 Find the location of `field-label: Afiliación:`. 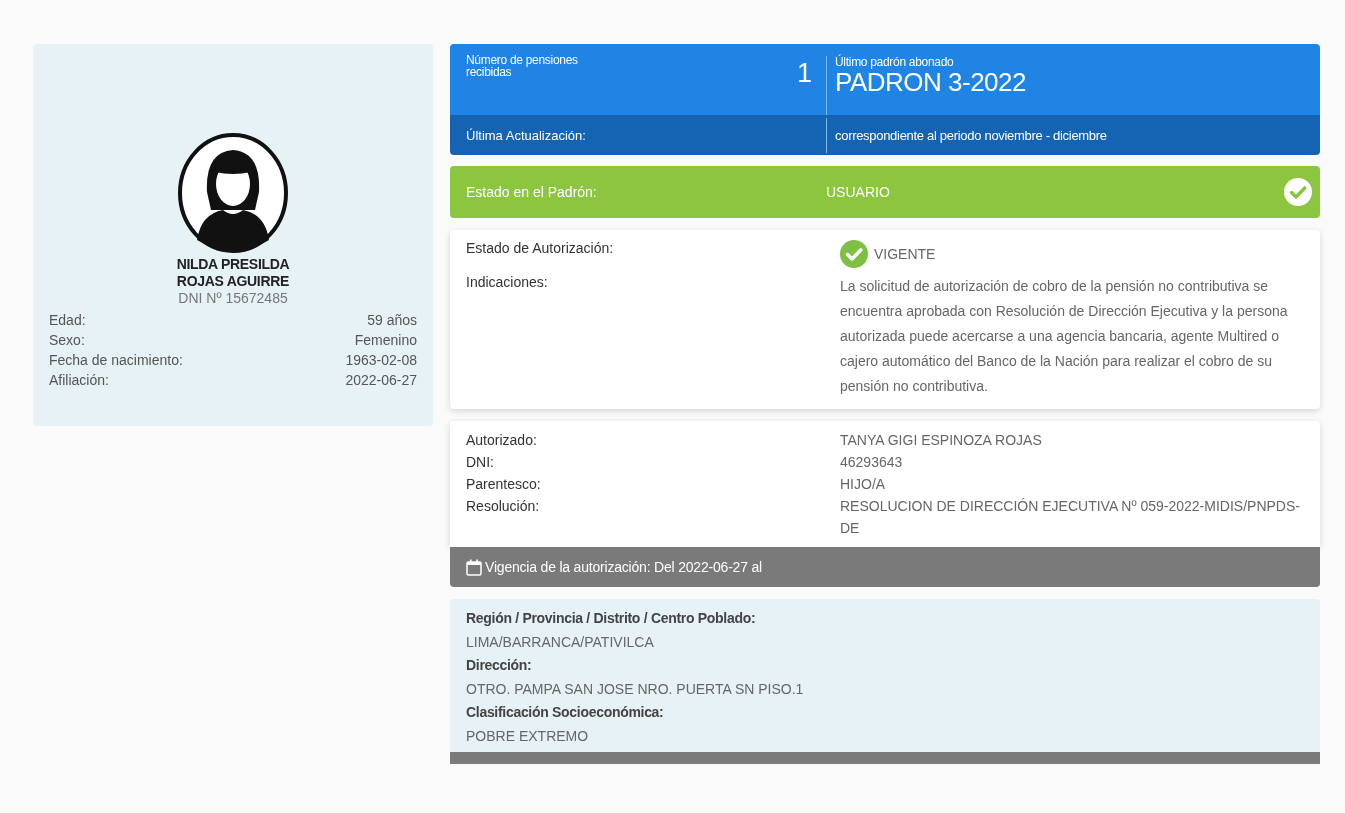

field-label: Afiliación: is located at coordinates (79, 380).